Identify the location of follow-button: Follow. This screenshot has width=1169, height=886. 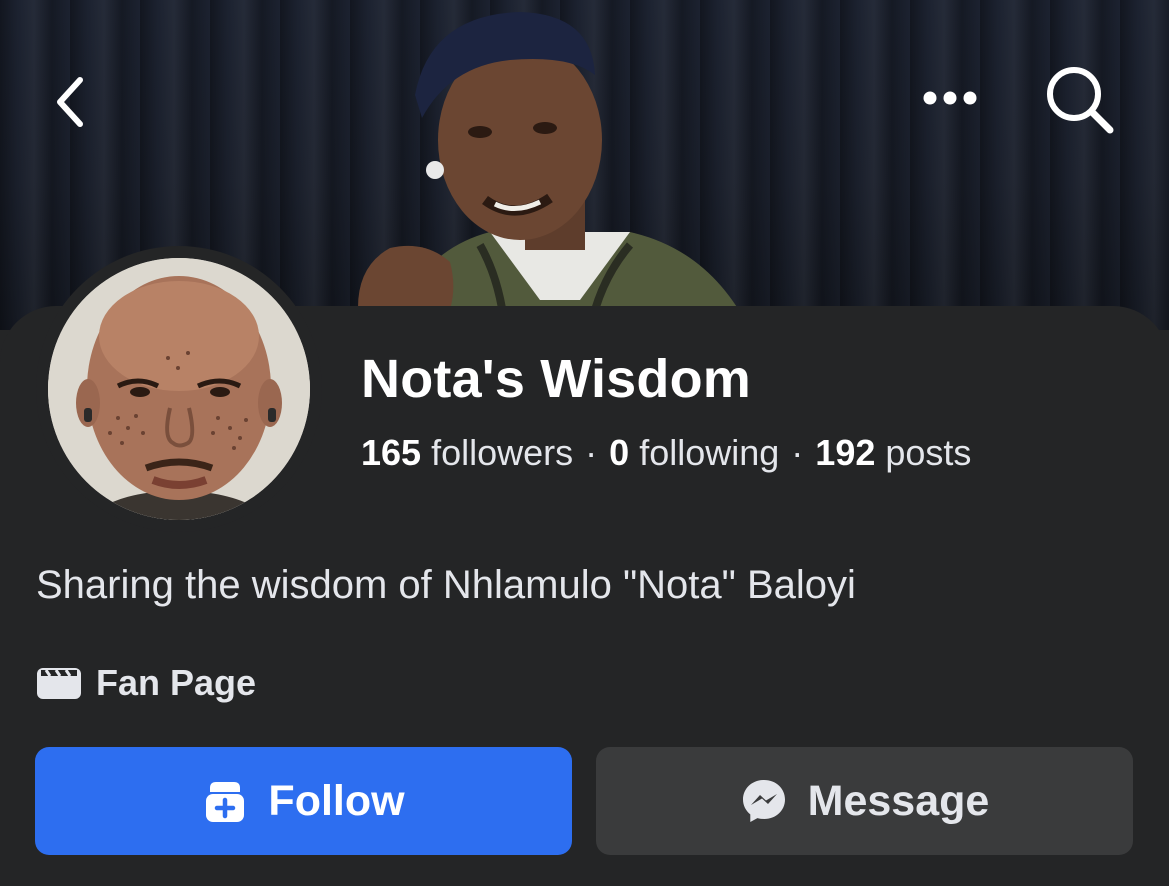
(303, 801).